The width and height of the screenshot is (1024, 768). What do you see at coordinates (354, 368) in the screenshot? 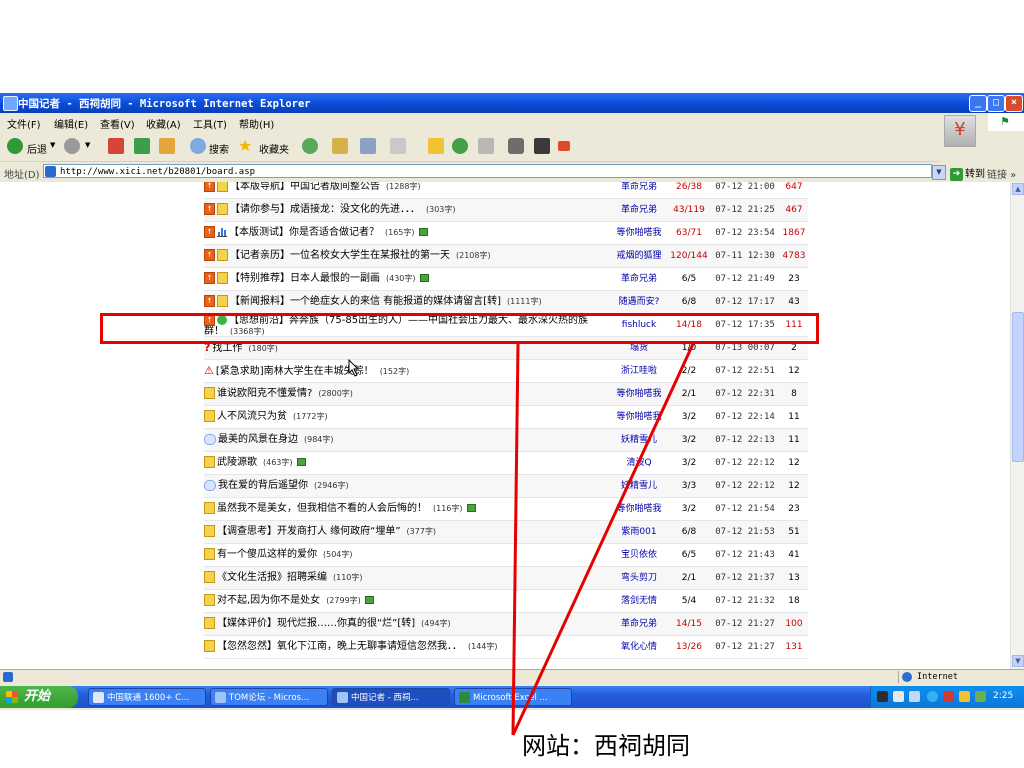
I see `mouse-cursor-icon` at bounding box center [354, 368].